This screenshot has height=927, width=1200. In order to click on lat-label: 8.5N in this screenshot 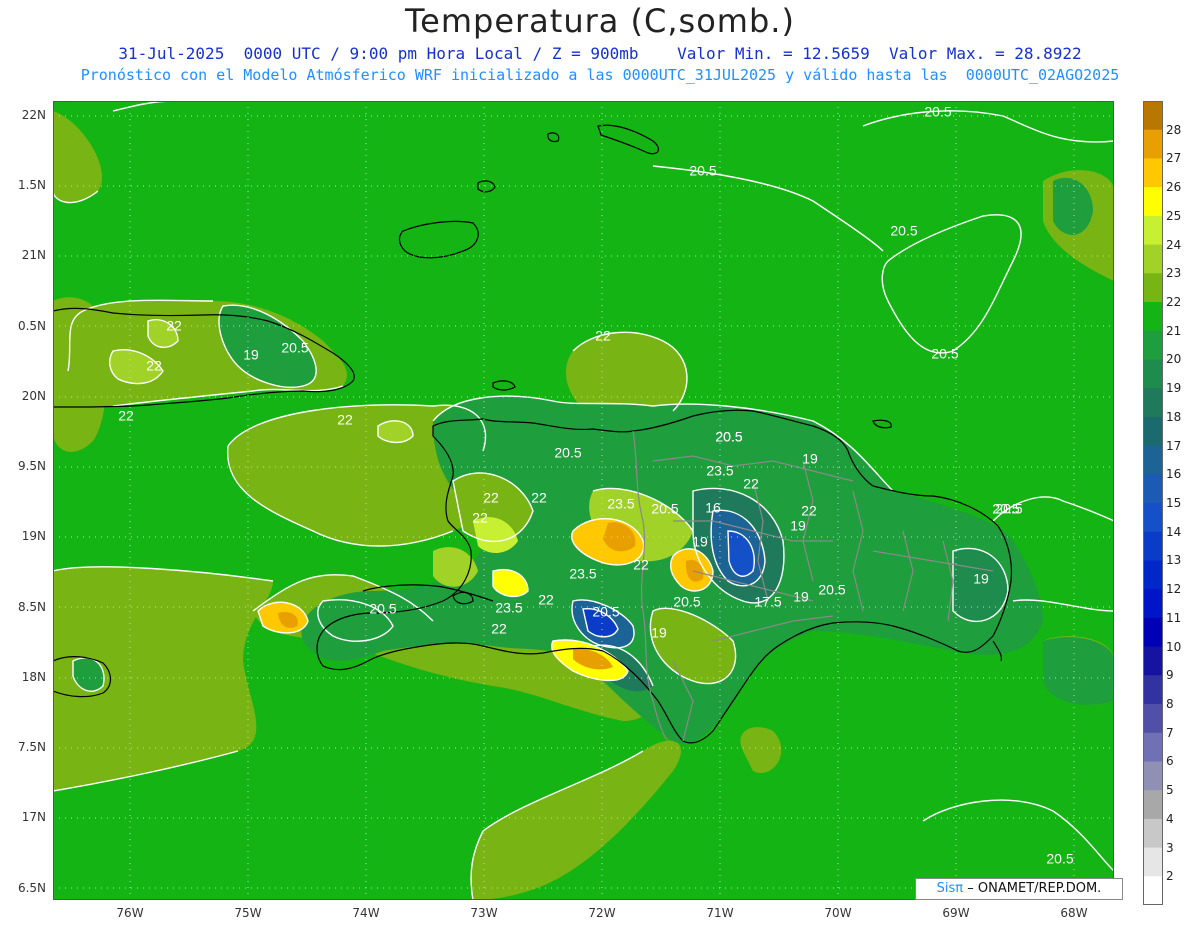, I will do `click(31, 607)`.